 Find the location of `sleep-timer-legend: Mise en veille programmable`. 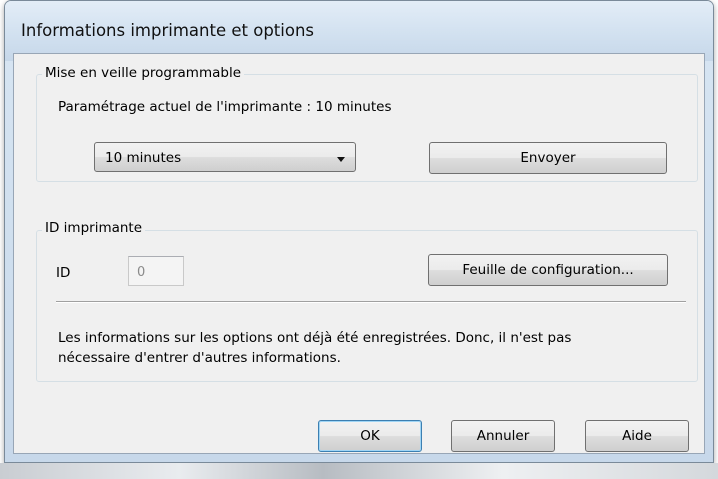

sleep-timer-legend: Mise en veille programmable is located at coordinates (143, 73).